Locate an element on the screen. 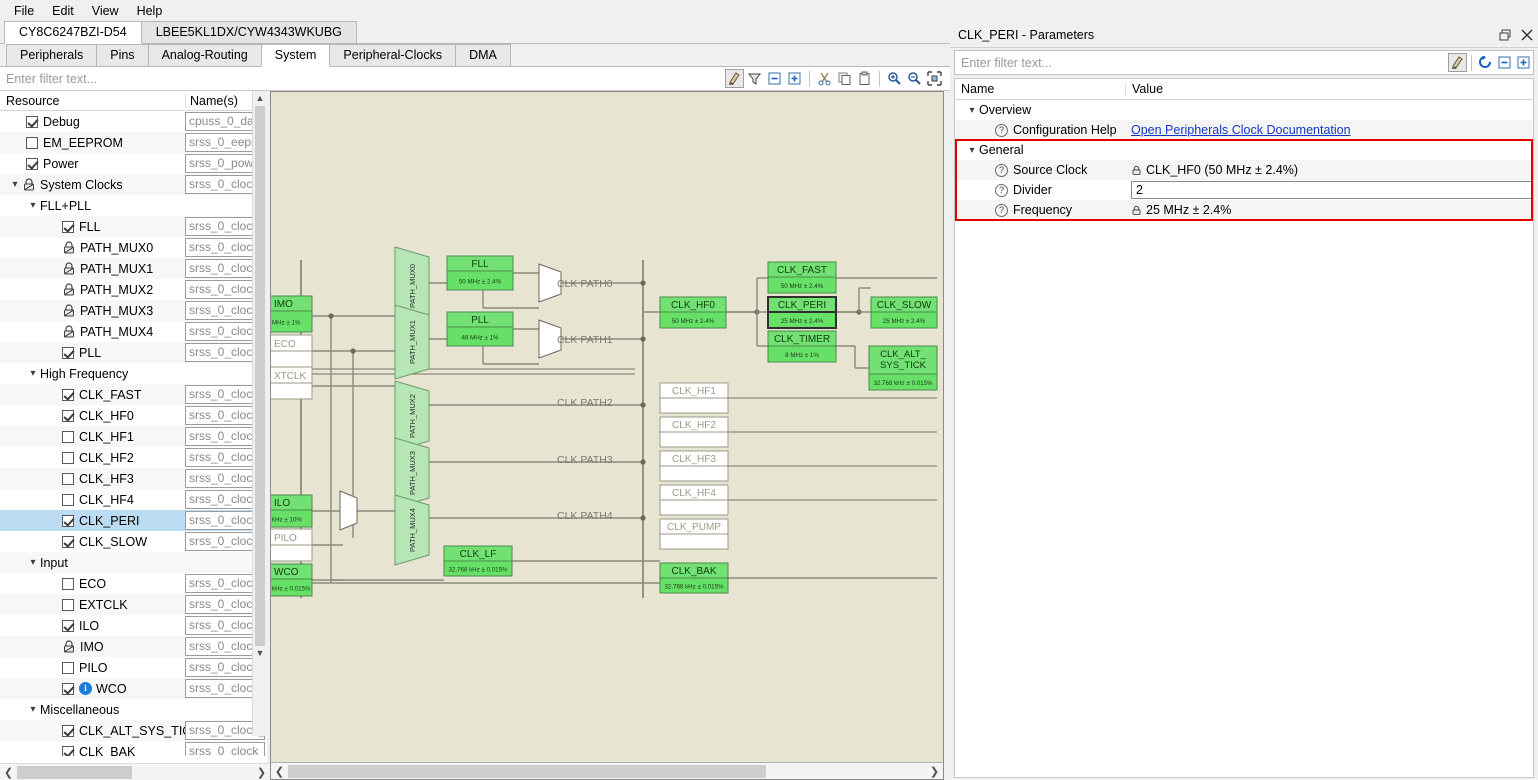 This screenshot has width=1538, height=780. clock-block-clk_hf3: CLK_HF3 is located at coordinates (694, 466).